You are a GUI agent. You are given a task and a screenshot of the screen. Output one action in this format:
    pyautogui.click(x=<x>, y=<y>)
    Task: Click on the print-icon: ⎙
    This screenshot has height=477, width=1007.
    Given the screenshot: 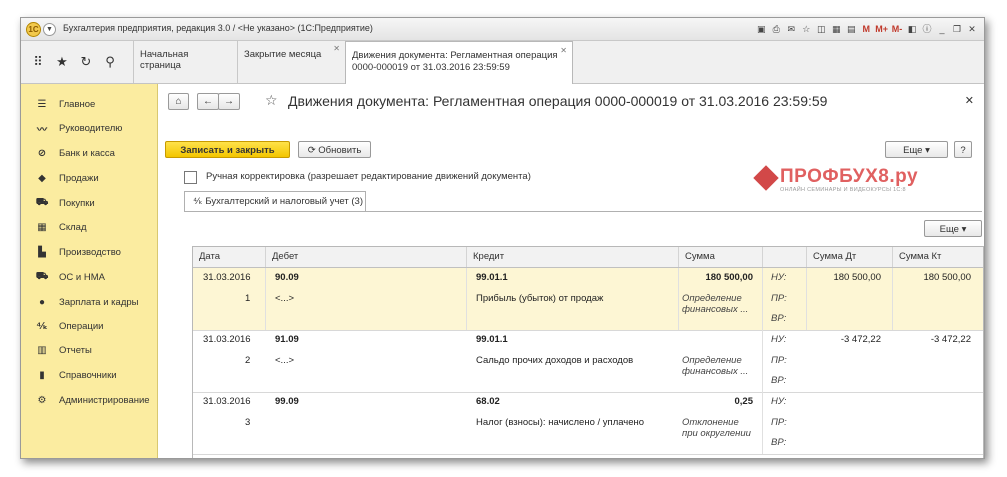 What is the action you would take?
    pyautogui.click(x=776, y=29)
    